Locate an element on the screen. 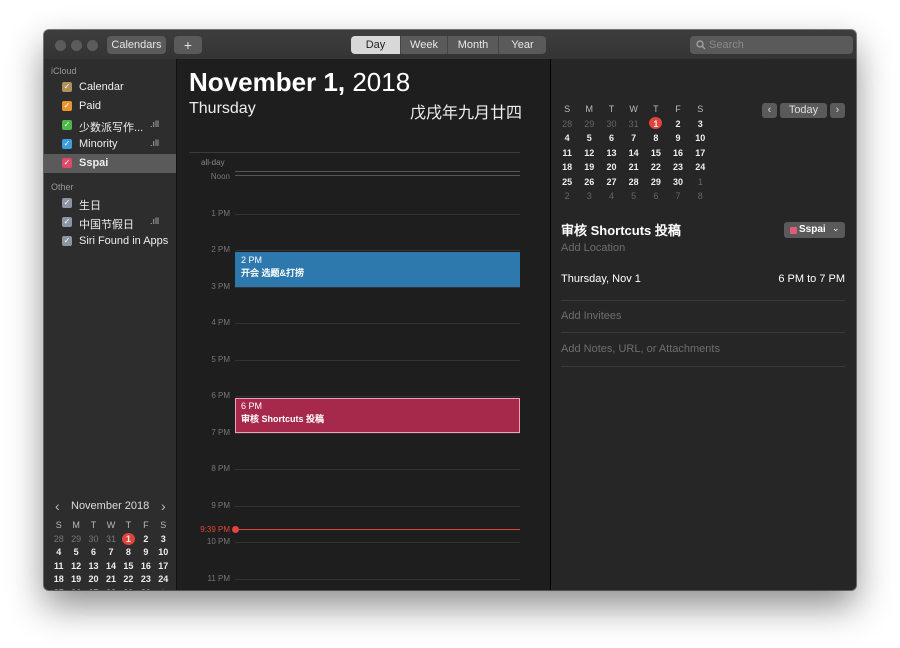 The height and width of the screenshot is (648, 900). tab-day: Day is located at coordinates (375, 45).